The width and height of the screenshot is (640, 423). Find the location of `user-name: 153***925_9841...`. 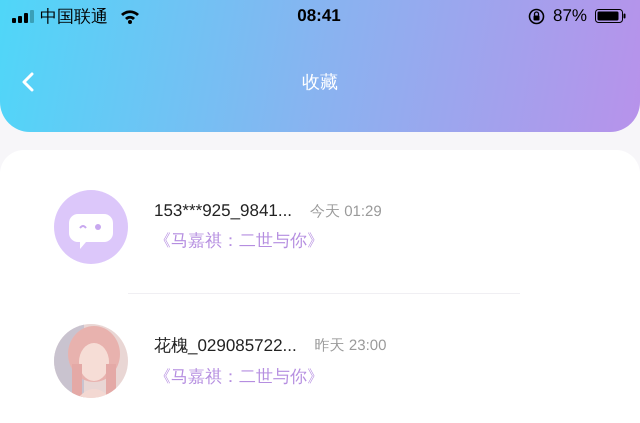

user-name: 153***925_9841... is located at coordinates (223, 211).